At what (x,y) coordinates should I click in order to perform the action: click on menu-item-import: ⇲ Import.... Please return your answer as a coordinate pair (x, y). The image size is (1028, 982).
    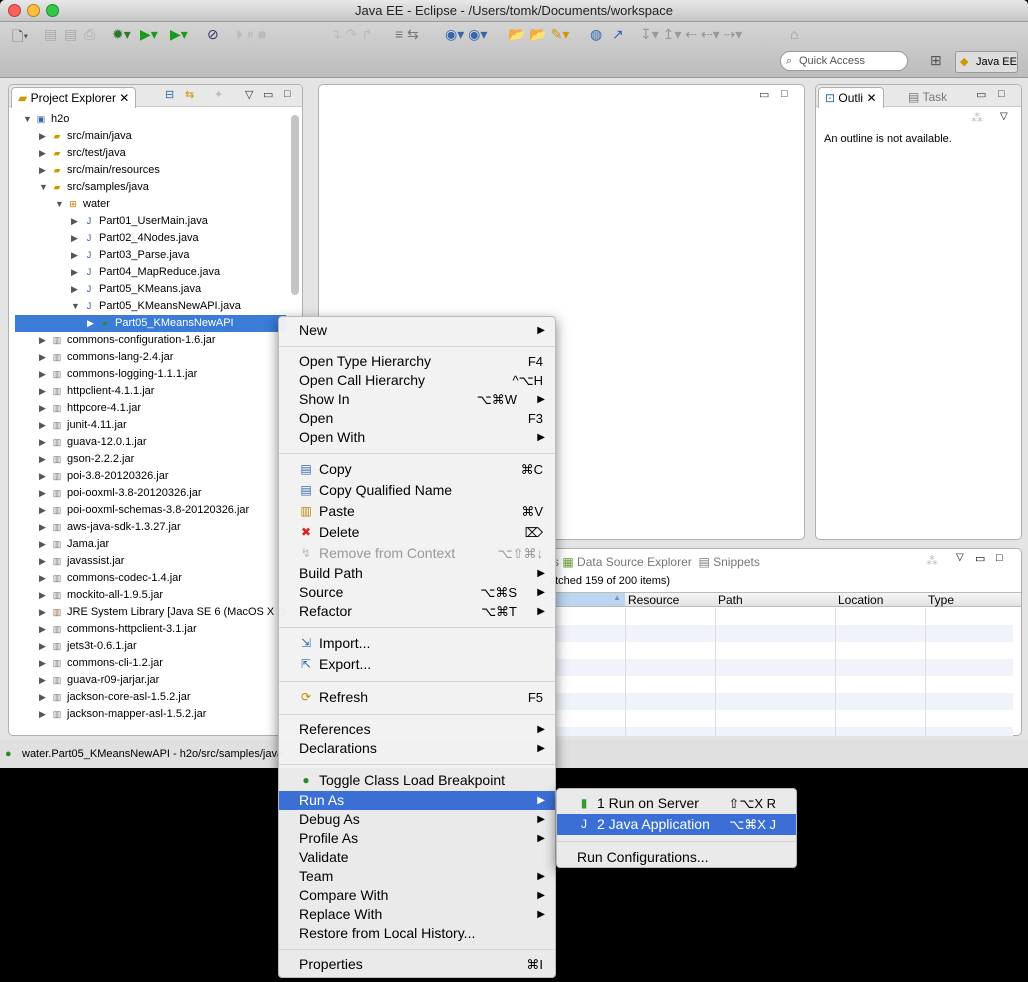
    Looking at the image, I should click on (417, 643).